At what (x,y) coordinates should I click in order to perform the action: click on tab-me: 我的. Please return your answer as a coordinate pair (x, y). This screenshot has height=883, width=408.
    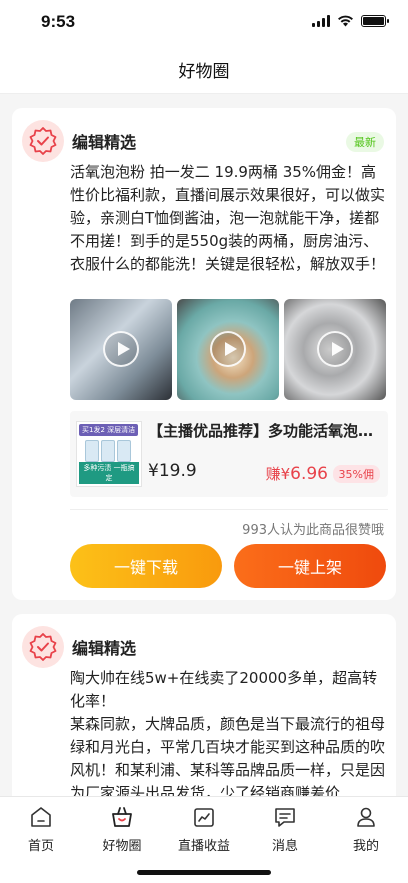
    Looking at the image, I should click on (366, 829).